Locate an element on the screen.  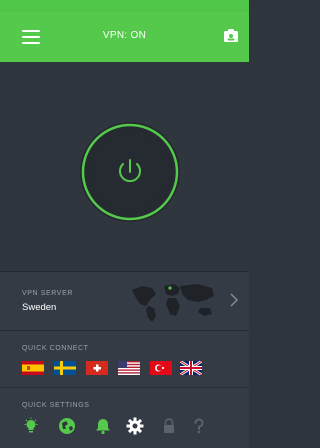
quick-connect-label: QUICK CONNECT is located at coordinates (55, 348).